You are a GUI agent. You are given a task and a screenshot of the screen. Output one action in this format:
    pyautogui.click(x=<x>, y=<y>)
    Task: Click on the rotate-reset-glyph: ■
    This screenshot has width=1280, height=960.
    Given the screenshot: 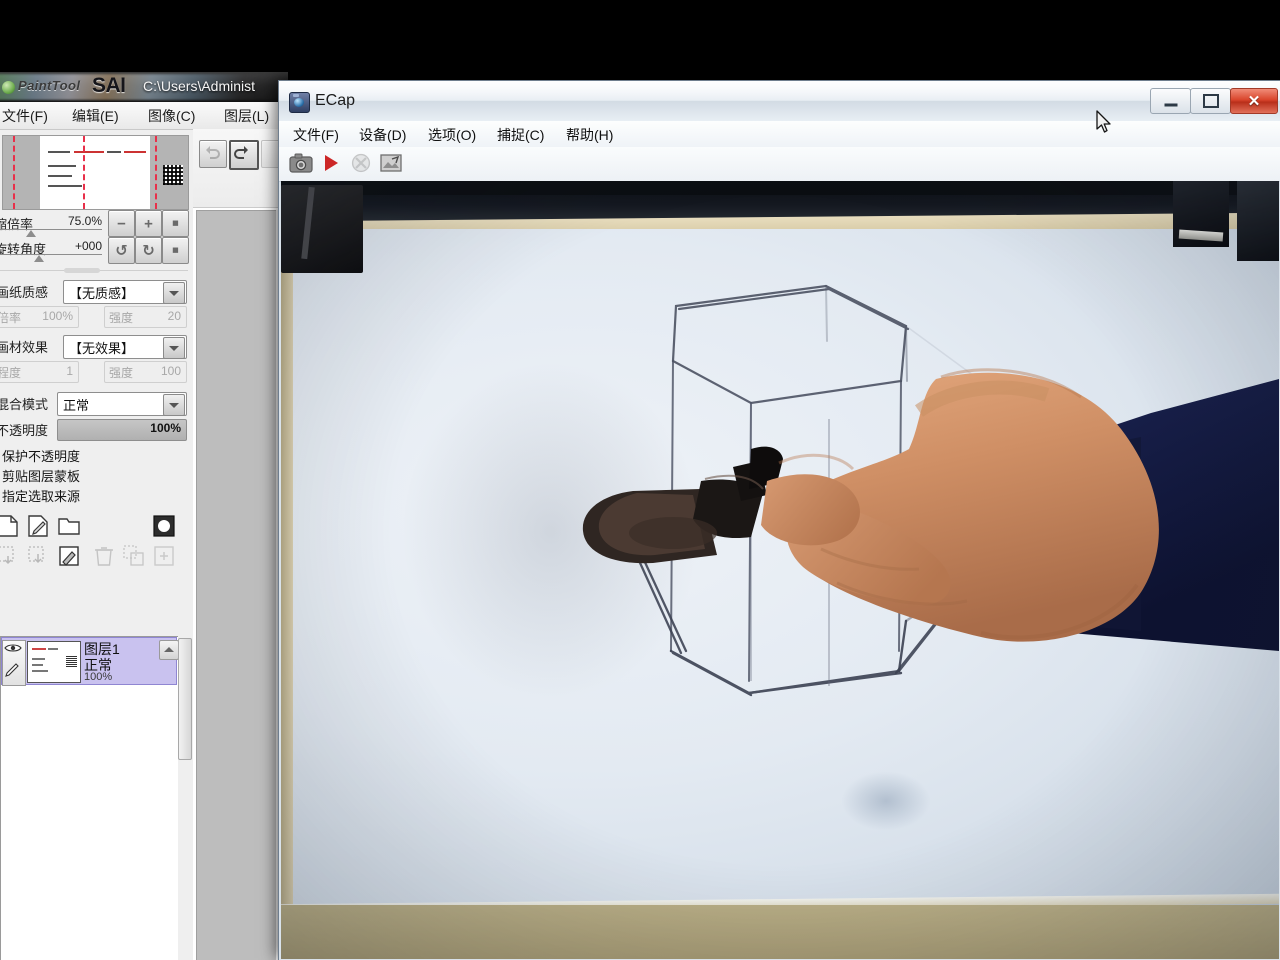 What is the action you would take?
    pyautogui.click(x=175, y=250)
    